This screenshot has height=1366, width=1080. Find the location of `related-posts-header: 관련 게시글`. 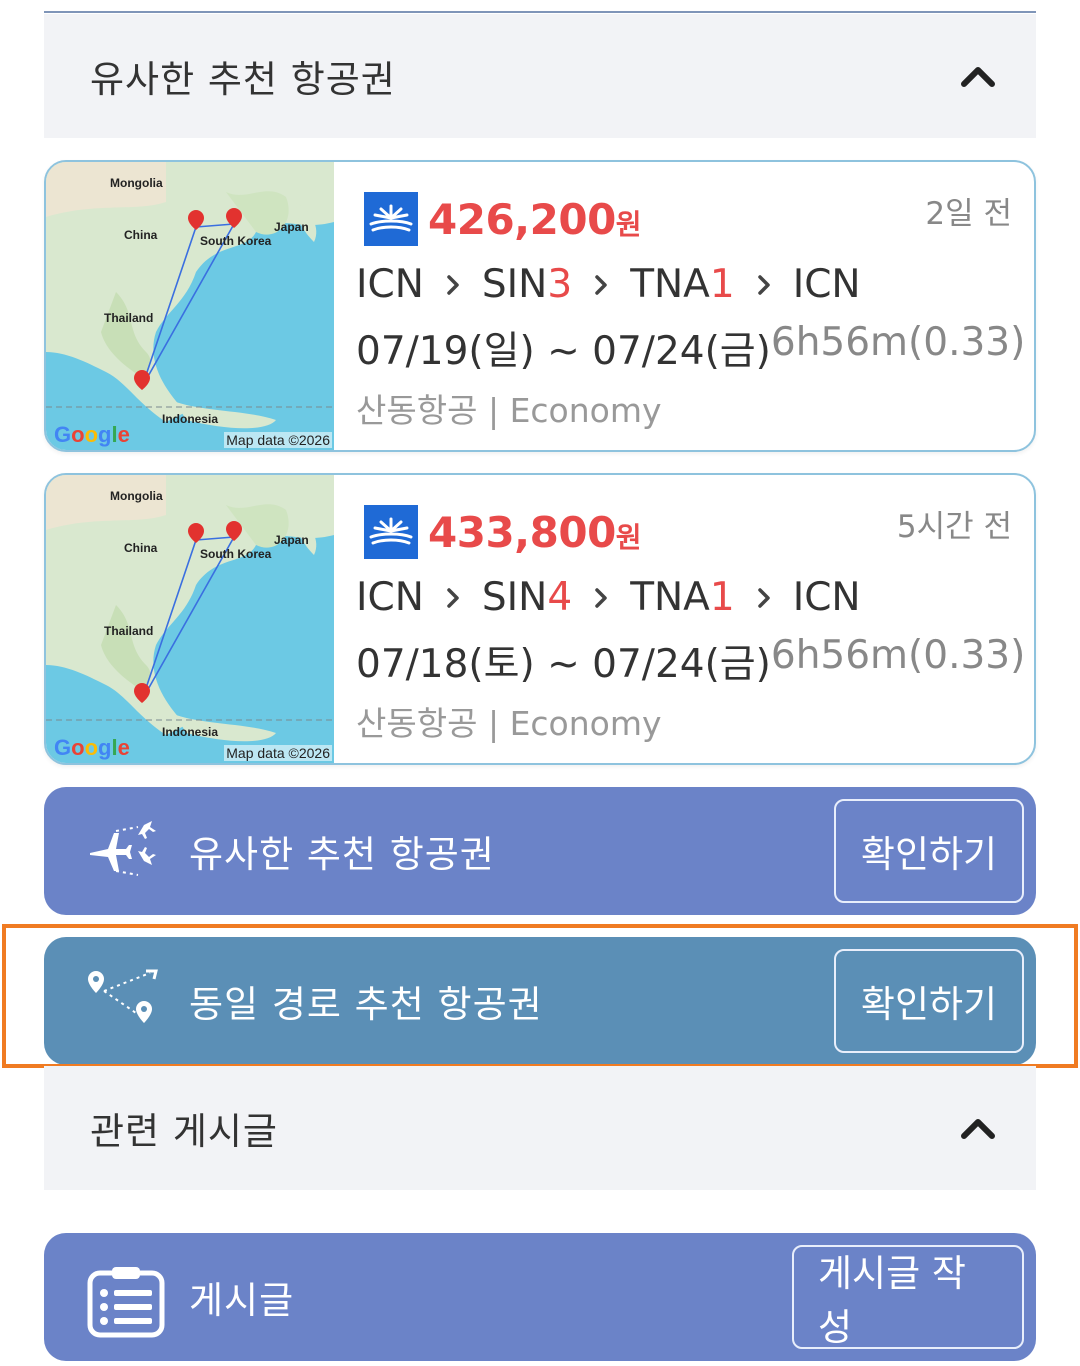

related-posts-header: 관련 게시글 is located at coordinates (540, 1128).